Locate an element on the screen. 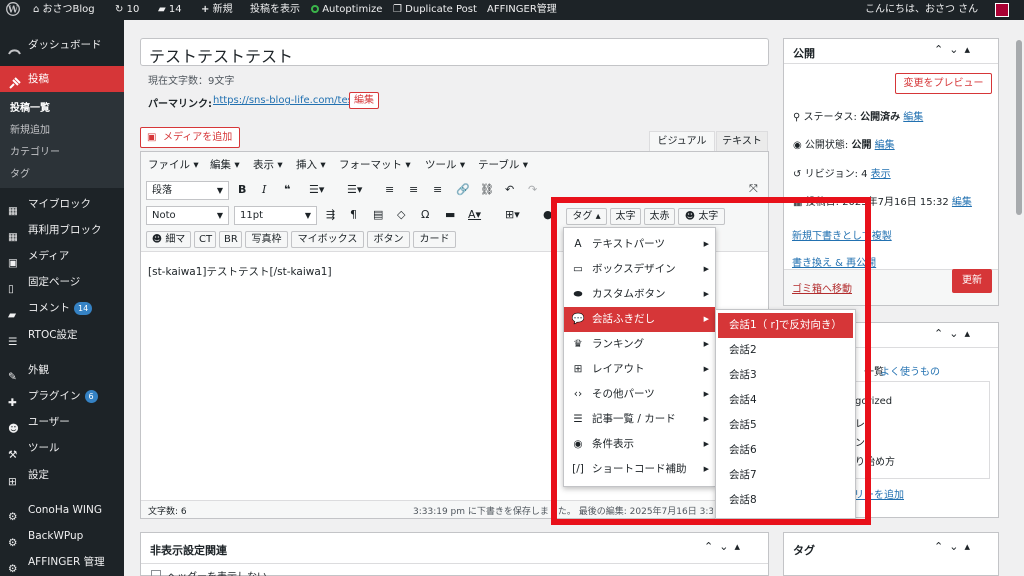 The image size is (1024, 576). mybox-button: マイボックス is located at coordinates (327, 239).